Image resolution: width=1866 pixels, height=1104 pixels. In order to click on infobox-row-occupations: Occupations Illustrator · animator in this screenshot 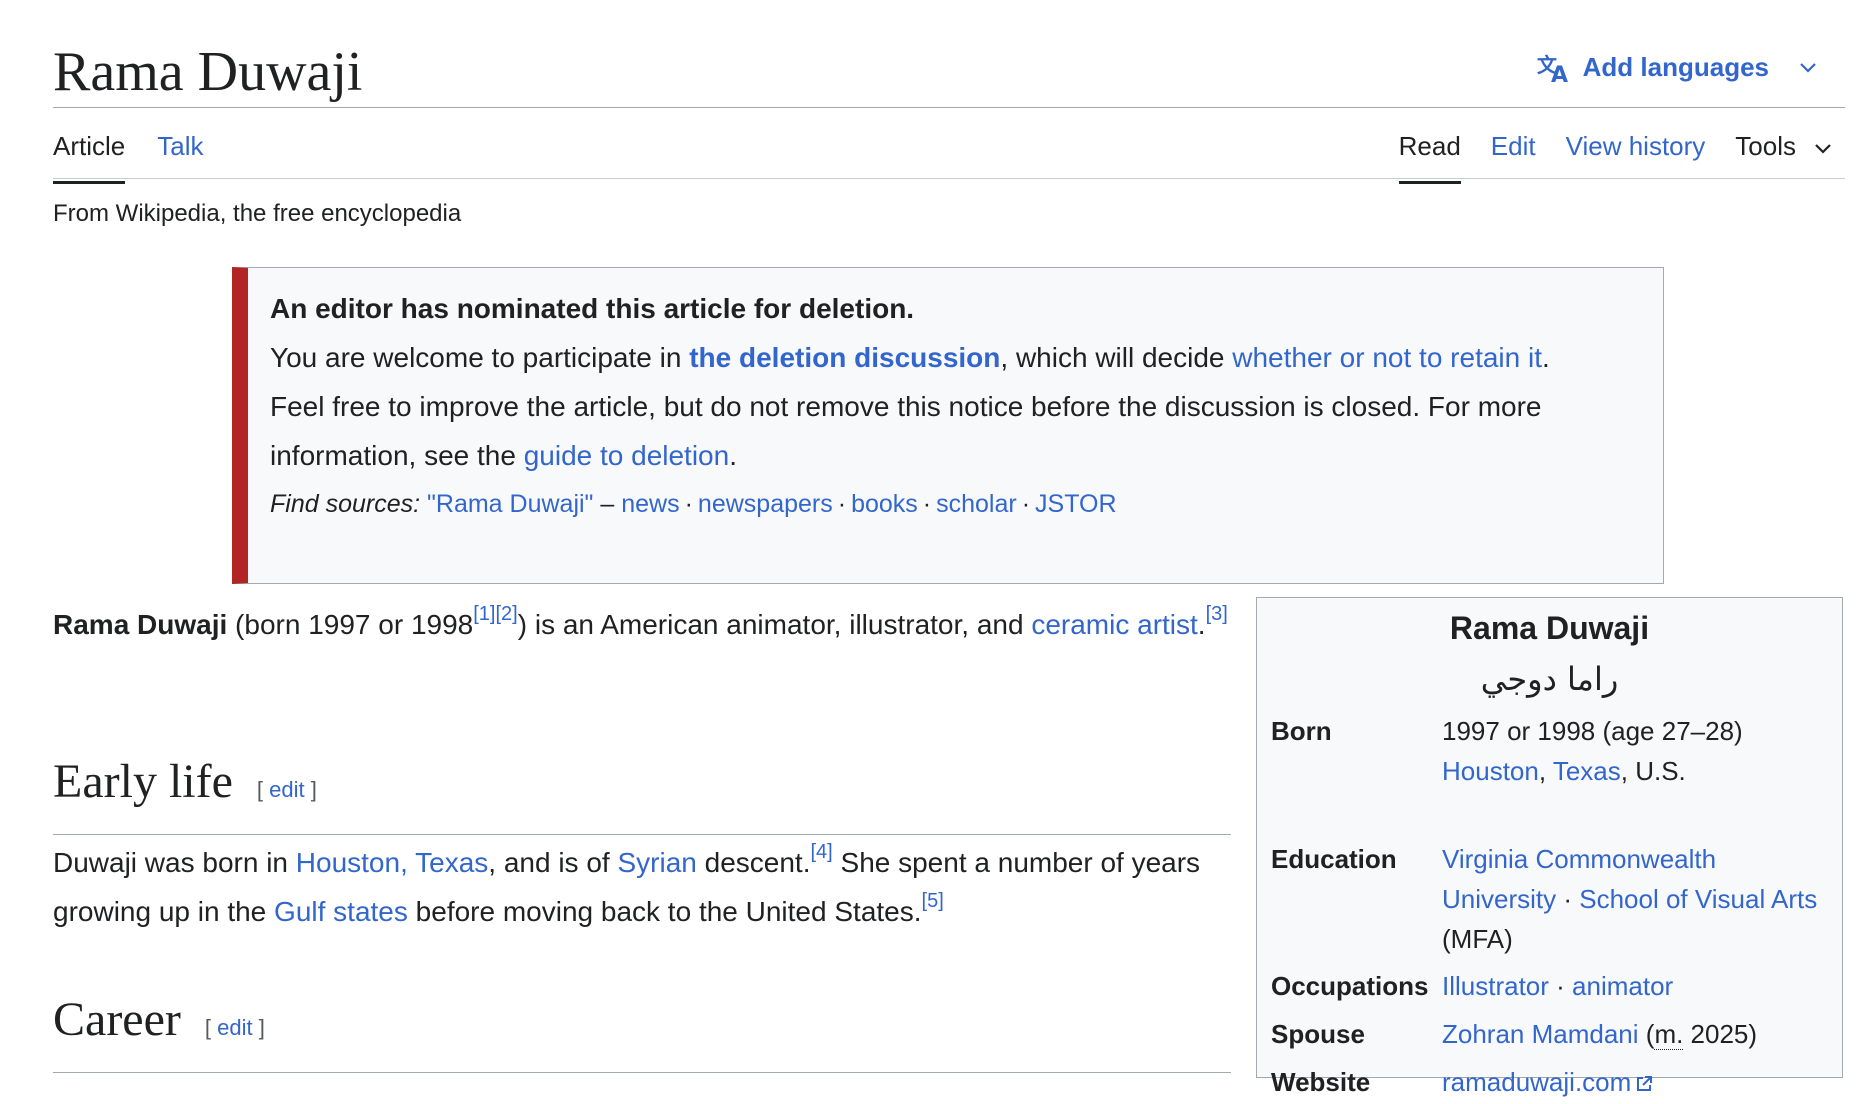, I will do `click(1551, 986)`.